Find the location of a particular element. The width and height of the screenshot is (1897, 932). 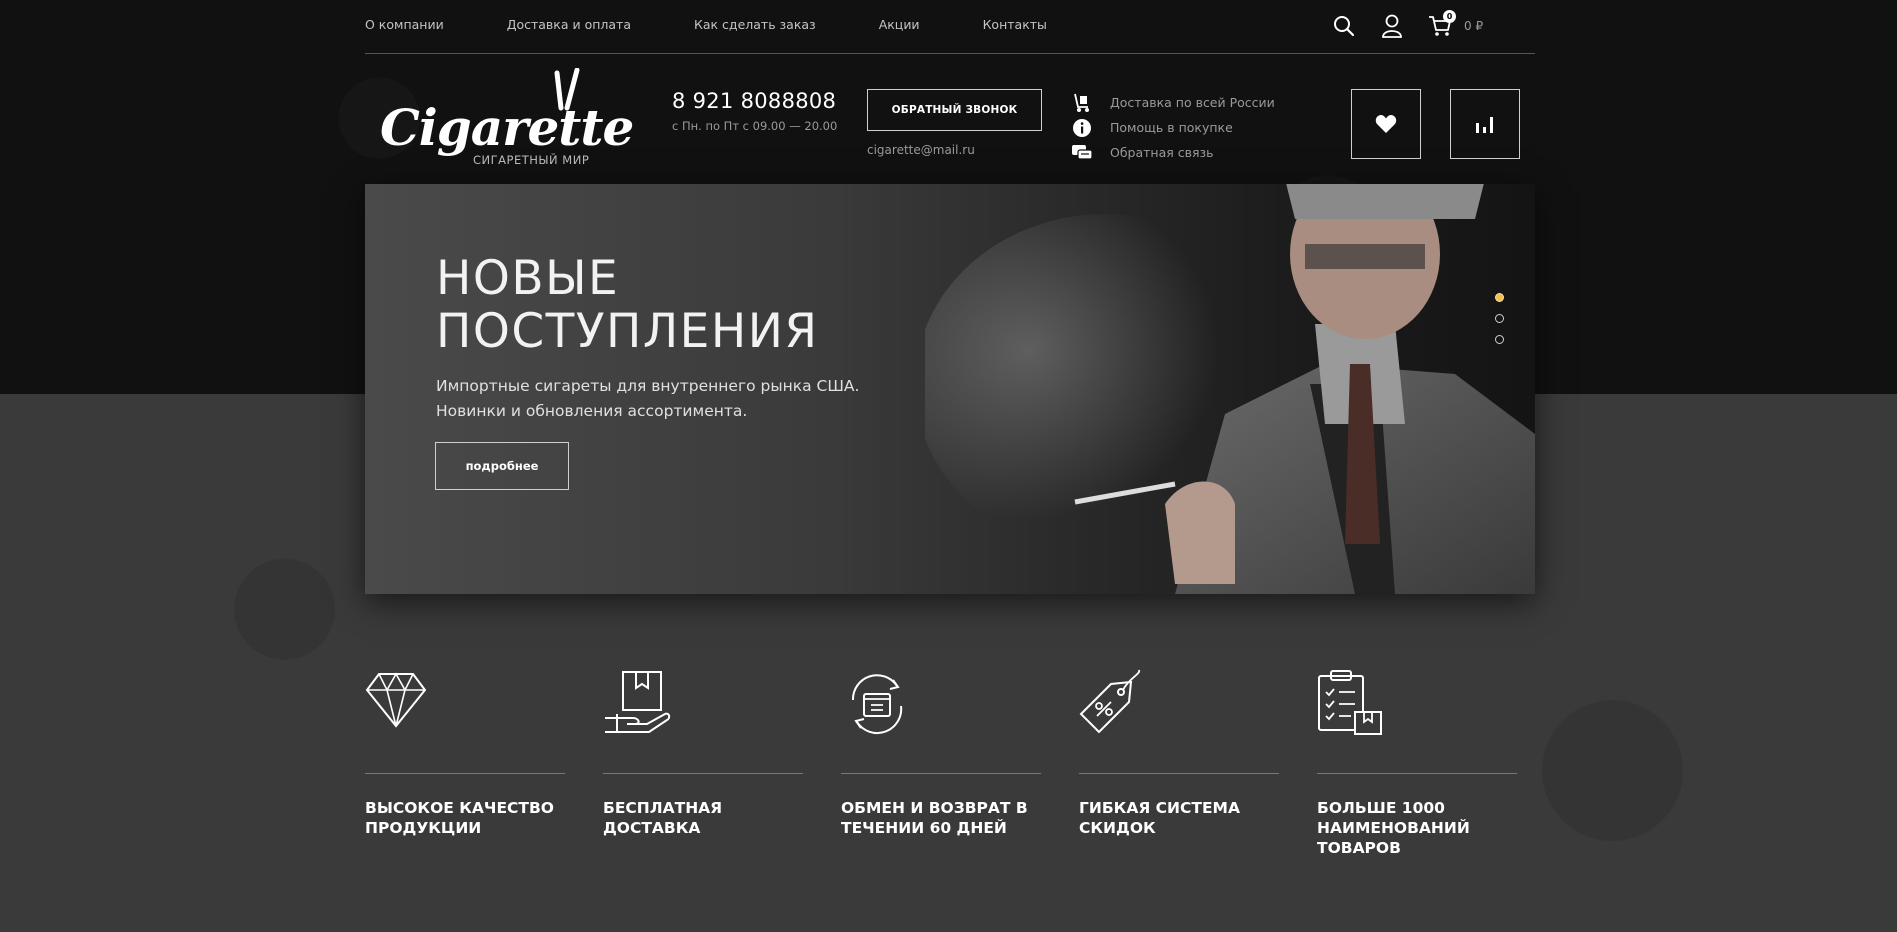

heart-icon is located at coordinates (1386, 124).